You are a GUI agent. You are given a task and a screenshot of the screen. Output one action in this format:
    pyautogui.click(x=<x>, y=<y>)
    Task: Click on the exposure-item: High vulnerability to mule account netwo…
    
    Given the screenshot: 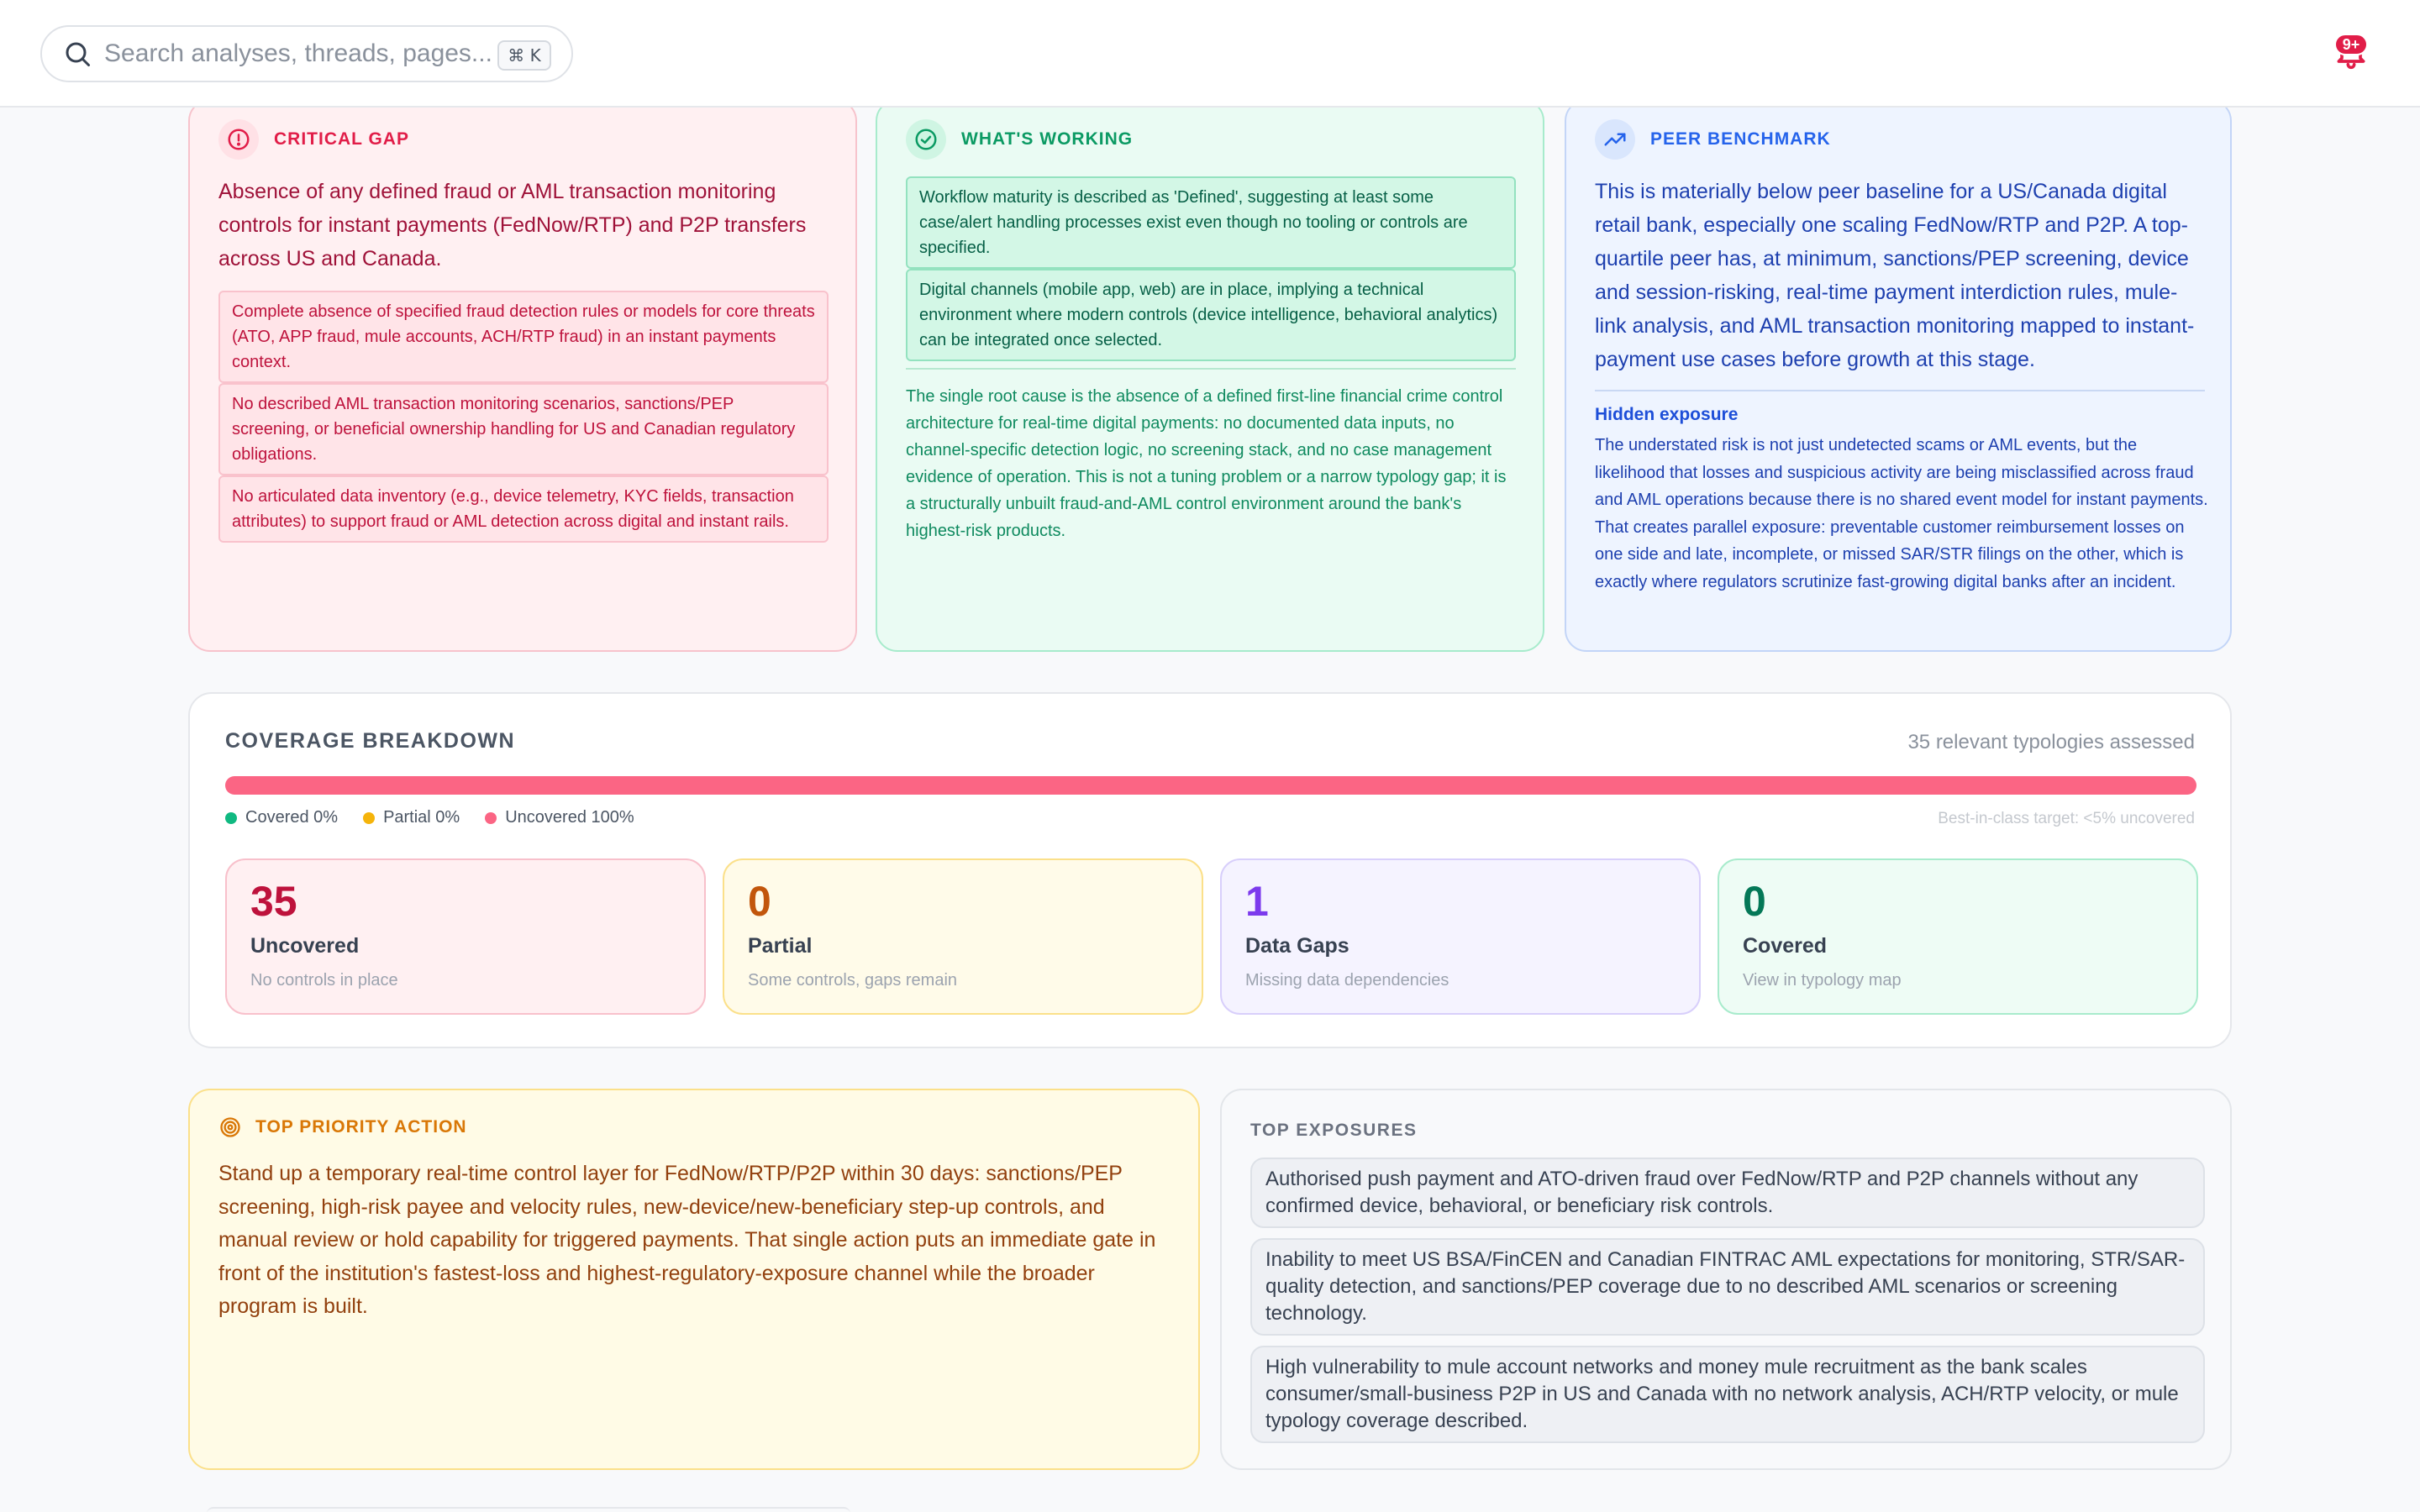 What is the action you would take?
    pyautogui.click(x=1728, y=1394)
    